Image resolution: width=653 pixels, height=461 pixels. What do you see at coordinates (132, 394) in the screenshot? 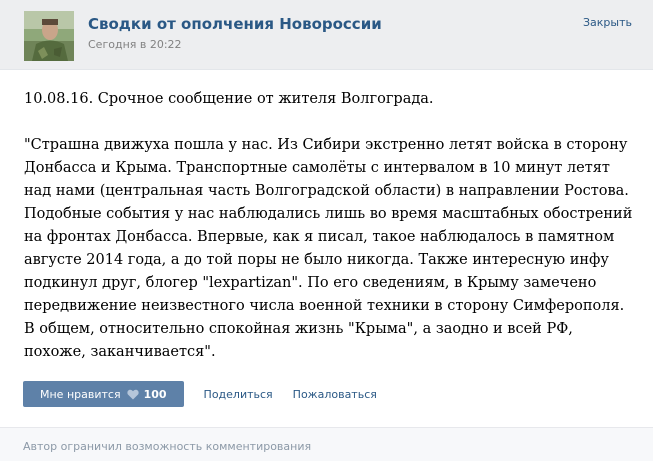
I see `heart-icon` at bounding box center [132, 394].